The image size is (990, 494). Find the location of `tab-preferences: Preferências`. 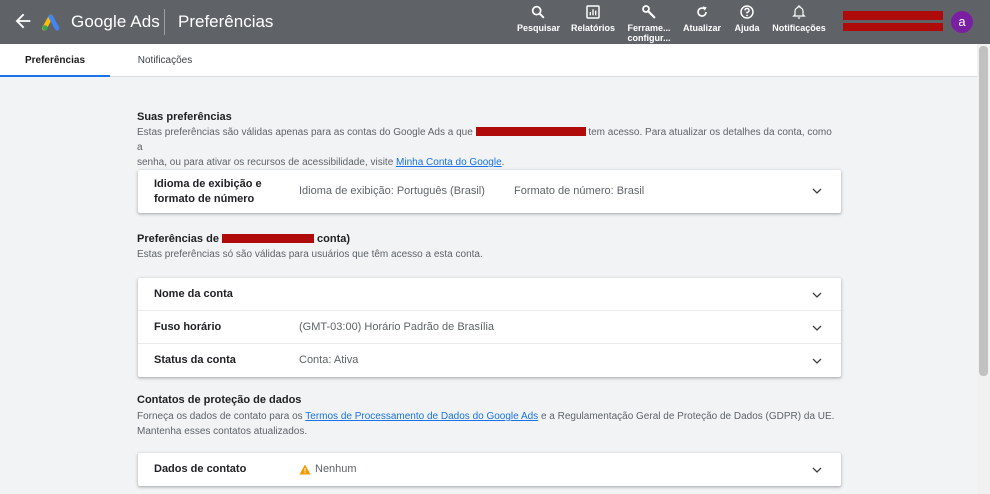

tab-preferences: Preferências is located at coordinates (55, 60).